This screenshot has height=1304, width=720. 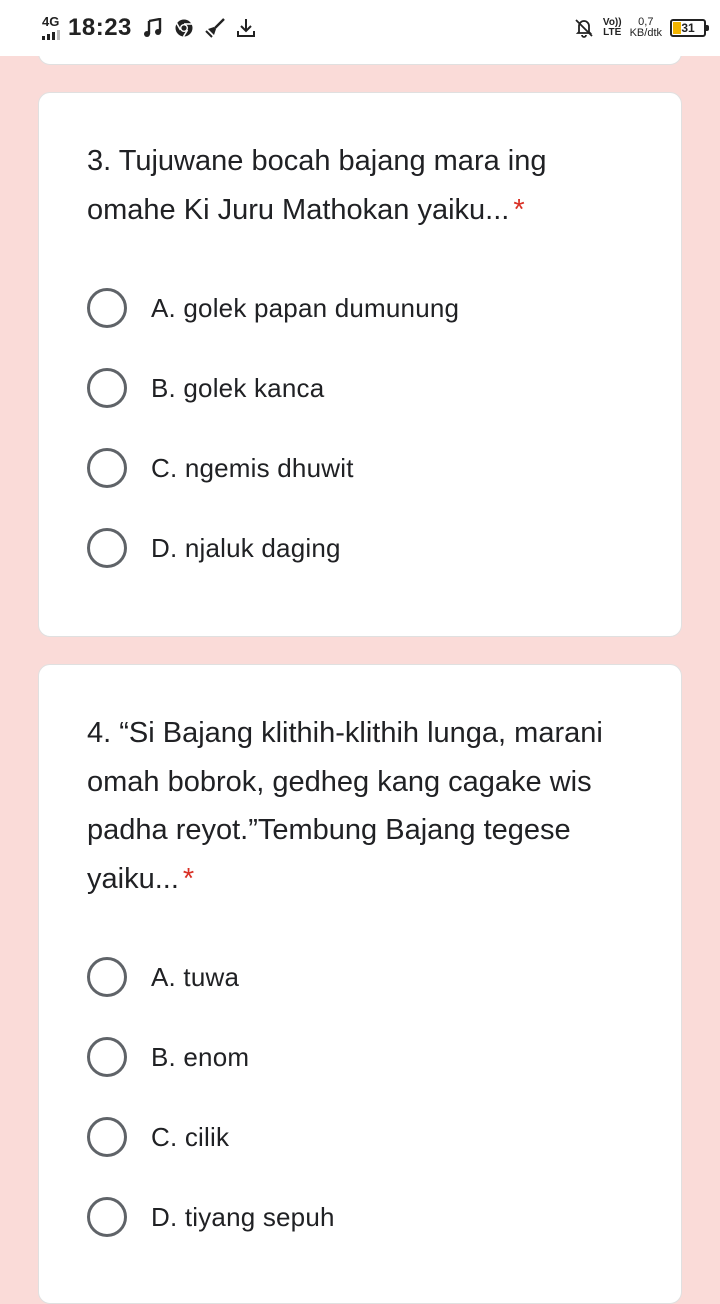 What do you see at coordinates (360, 28) in the screenshot?
I see `status-bar: 4G 18:23 Vo)) LTE 0,7 KB/dtk 31` at bounding box center [360, 28].